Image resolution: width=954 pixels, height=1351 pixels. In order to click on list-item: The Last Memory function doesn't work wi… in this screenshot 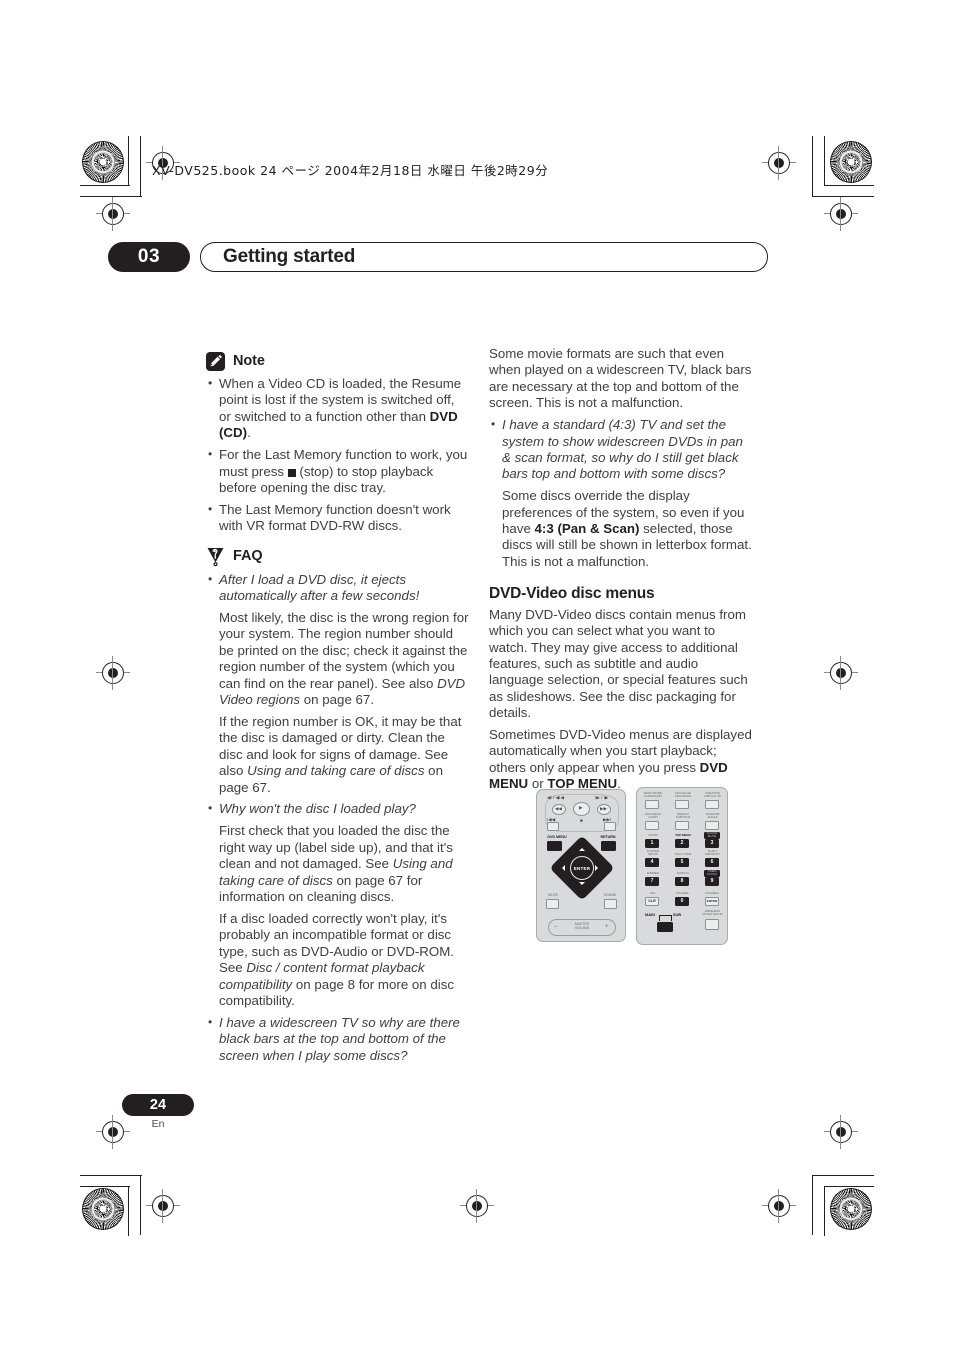, I will do `click(338, 518)`.